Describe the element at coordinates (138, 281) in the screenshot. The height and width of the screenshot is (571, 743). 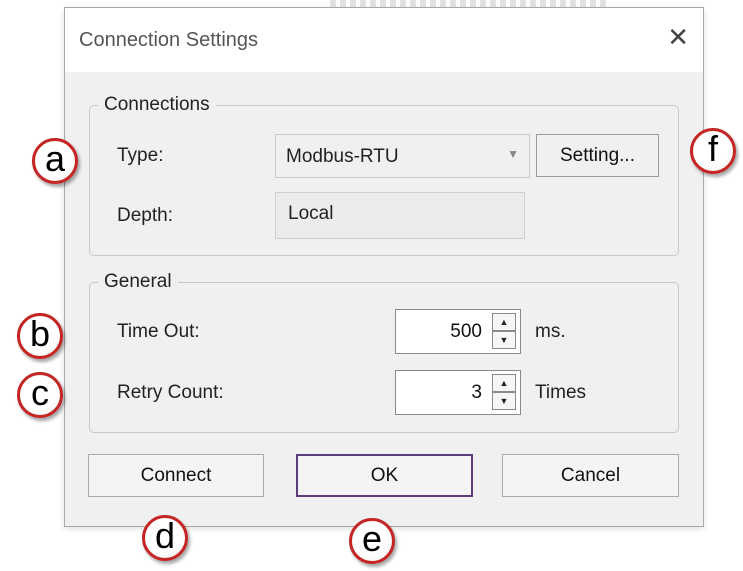
I see `general-legend: General` at that location.